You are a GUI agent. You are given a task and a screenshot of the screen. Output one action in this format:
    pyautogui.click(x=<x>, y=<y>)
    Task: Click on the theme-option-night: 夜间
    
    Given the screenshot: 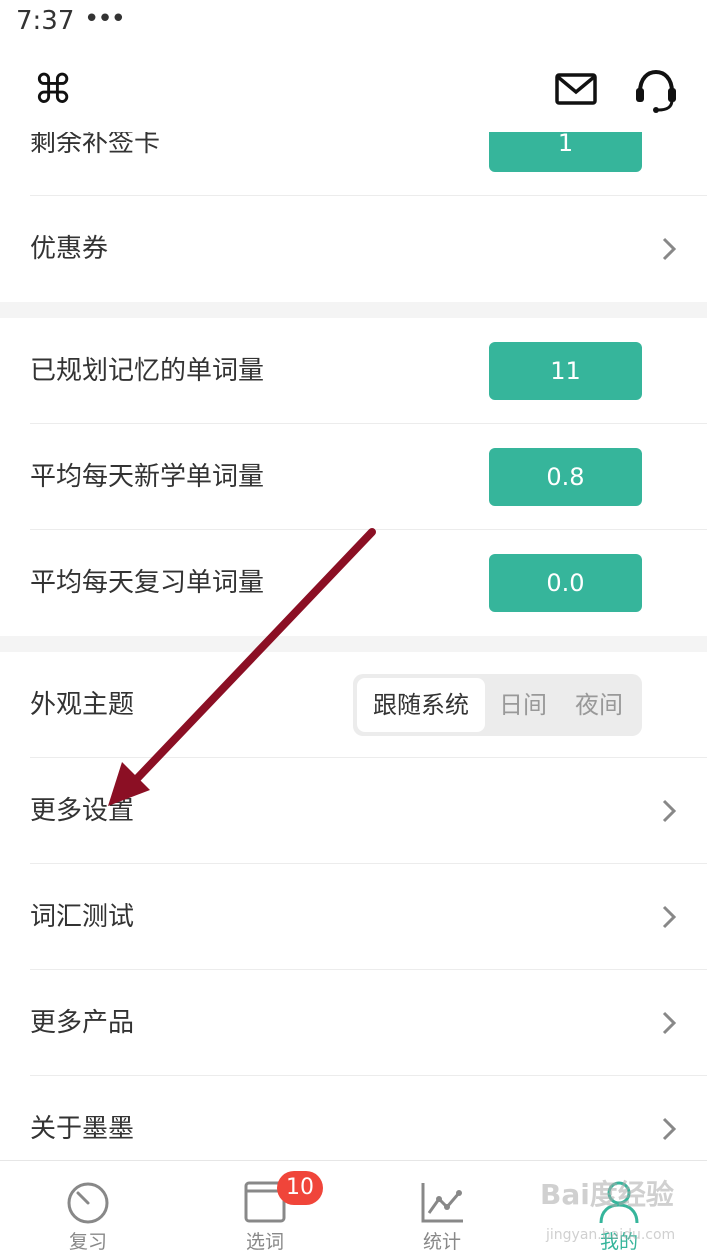 What is the action you would take?
    pyautogui.click(x=599, y=705)
    